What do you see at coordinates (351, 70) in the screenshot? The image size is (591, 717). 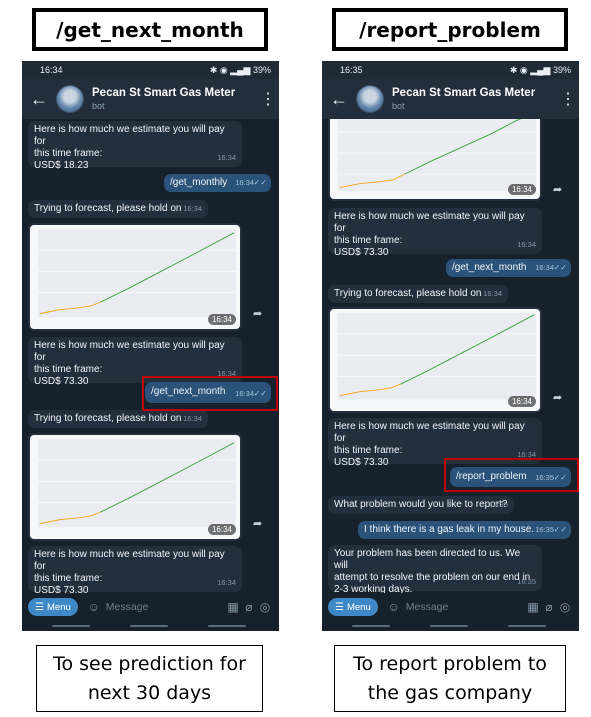 I see `status-time: 16:35` at bounding box center [351, 70].